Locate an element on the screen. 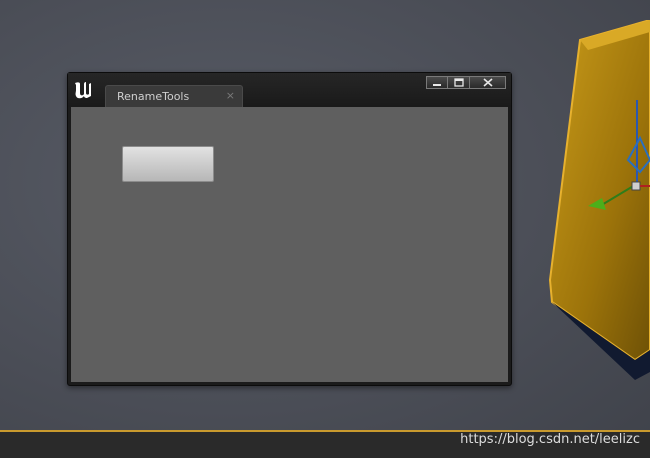  tab-rename-tools: RenameTools × is located at coordinates (174, 96).